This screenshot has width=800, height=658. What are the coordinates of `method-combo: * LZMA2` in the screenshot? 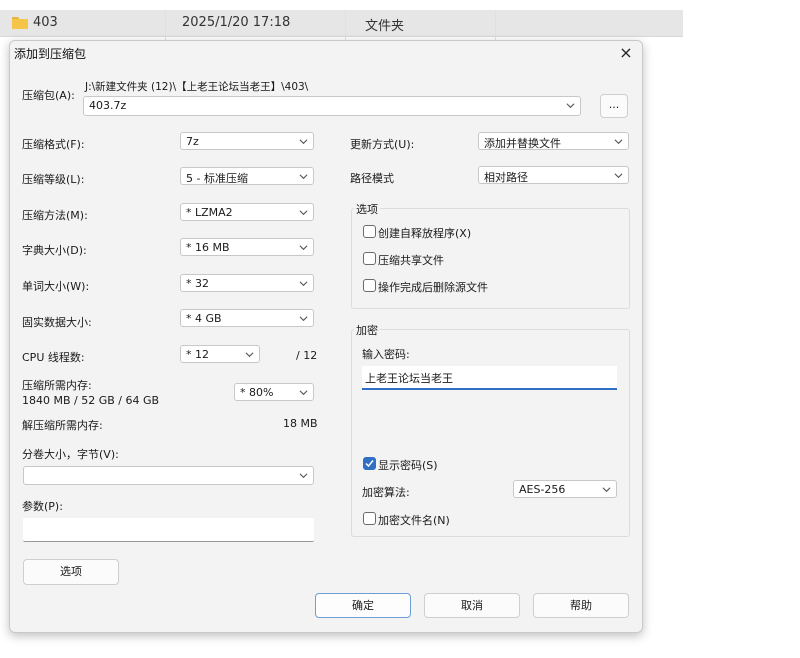 It's located at (247, 212).